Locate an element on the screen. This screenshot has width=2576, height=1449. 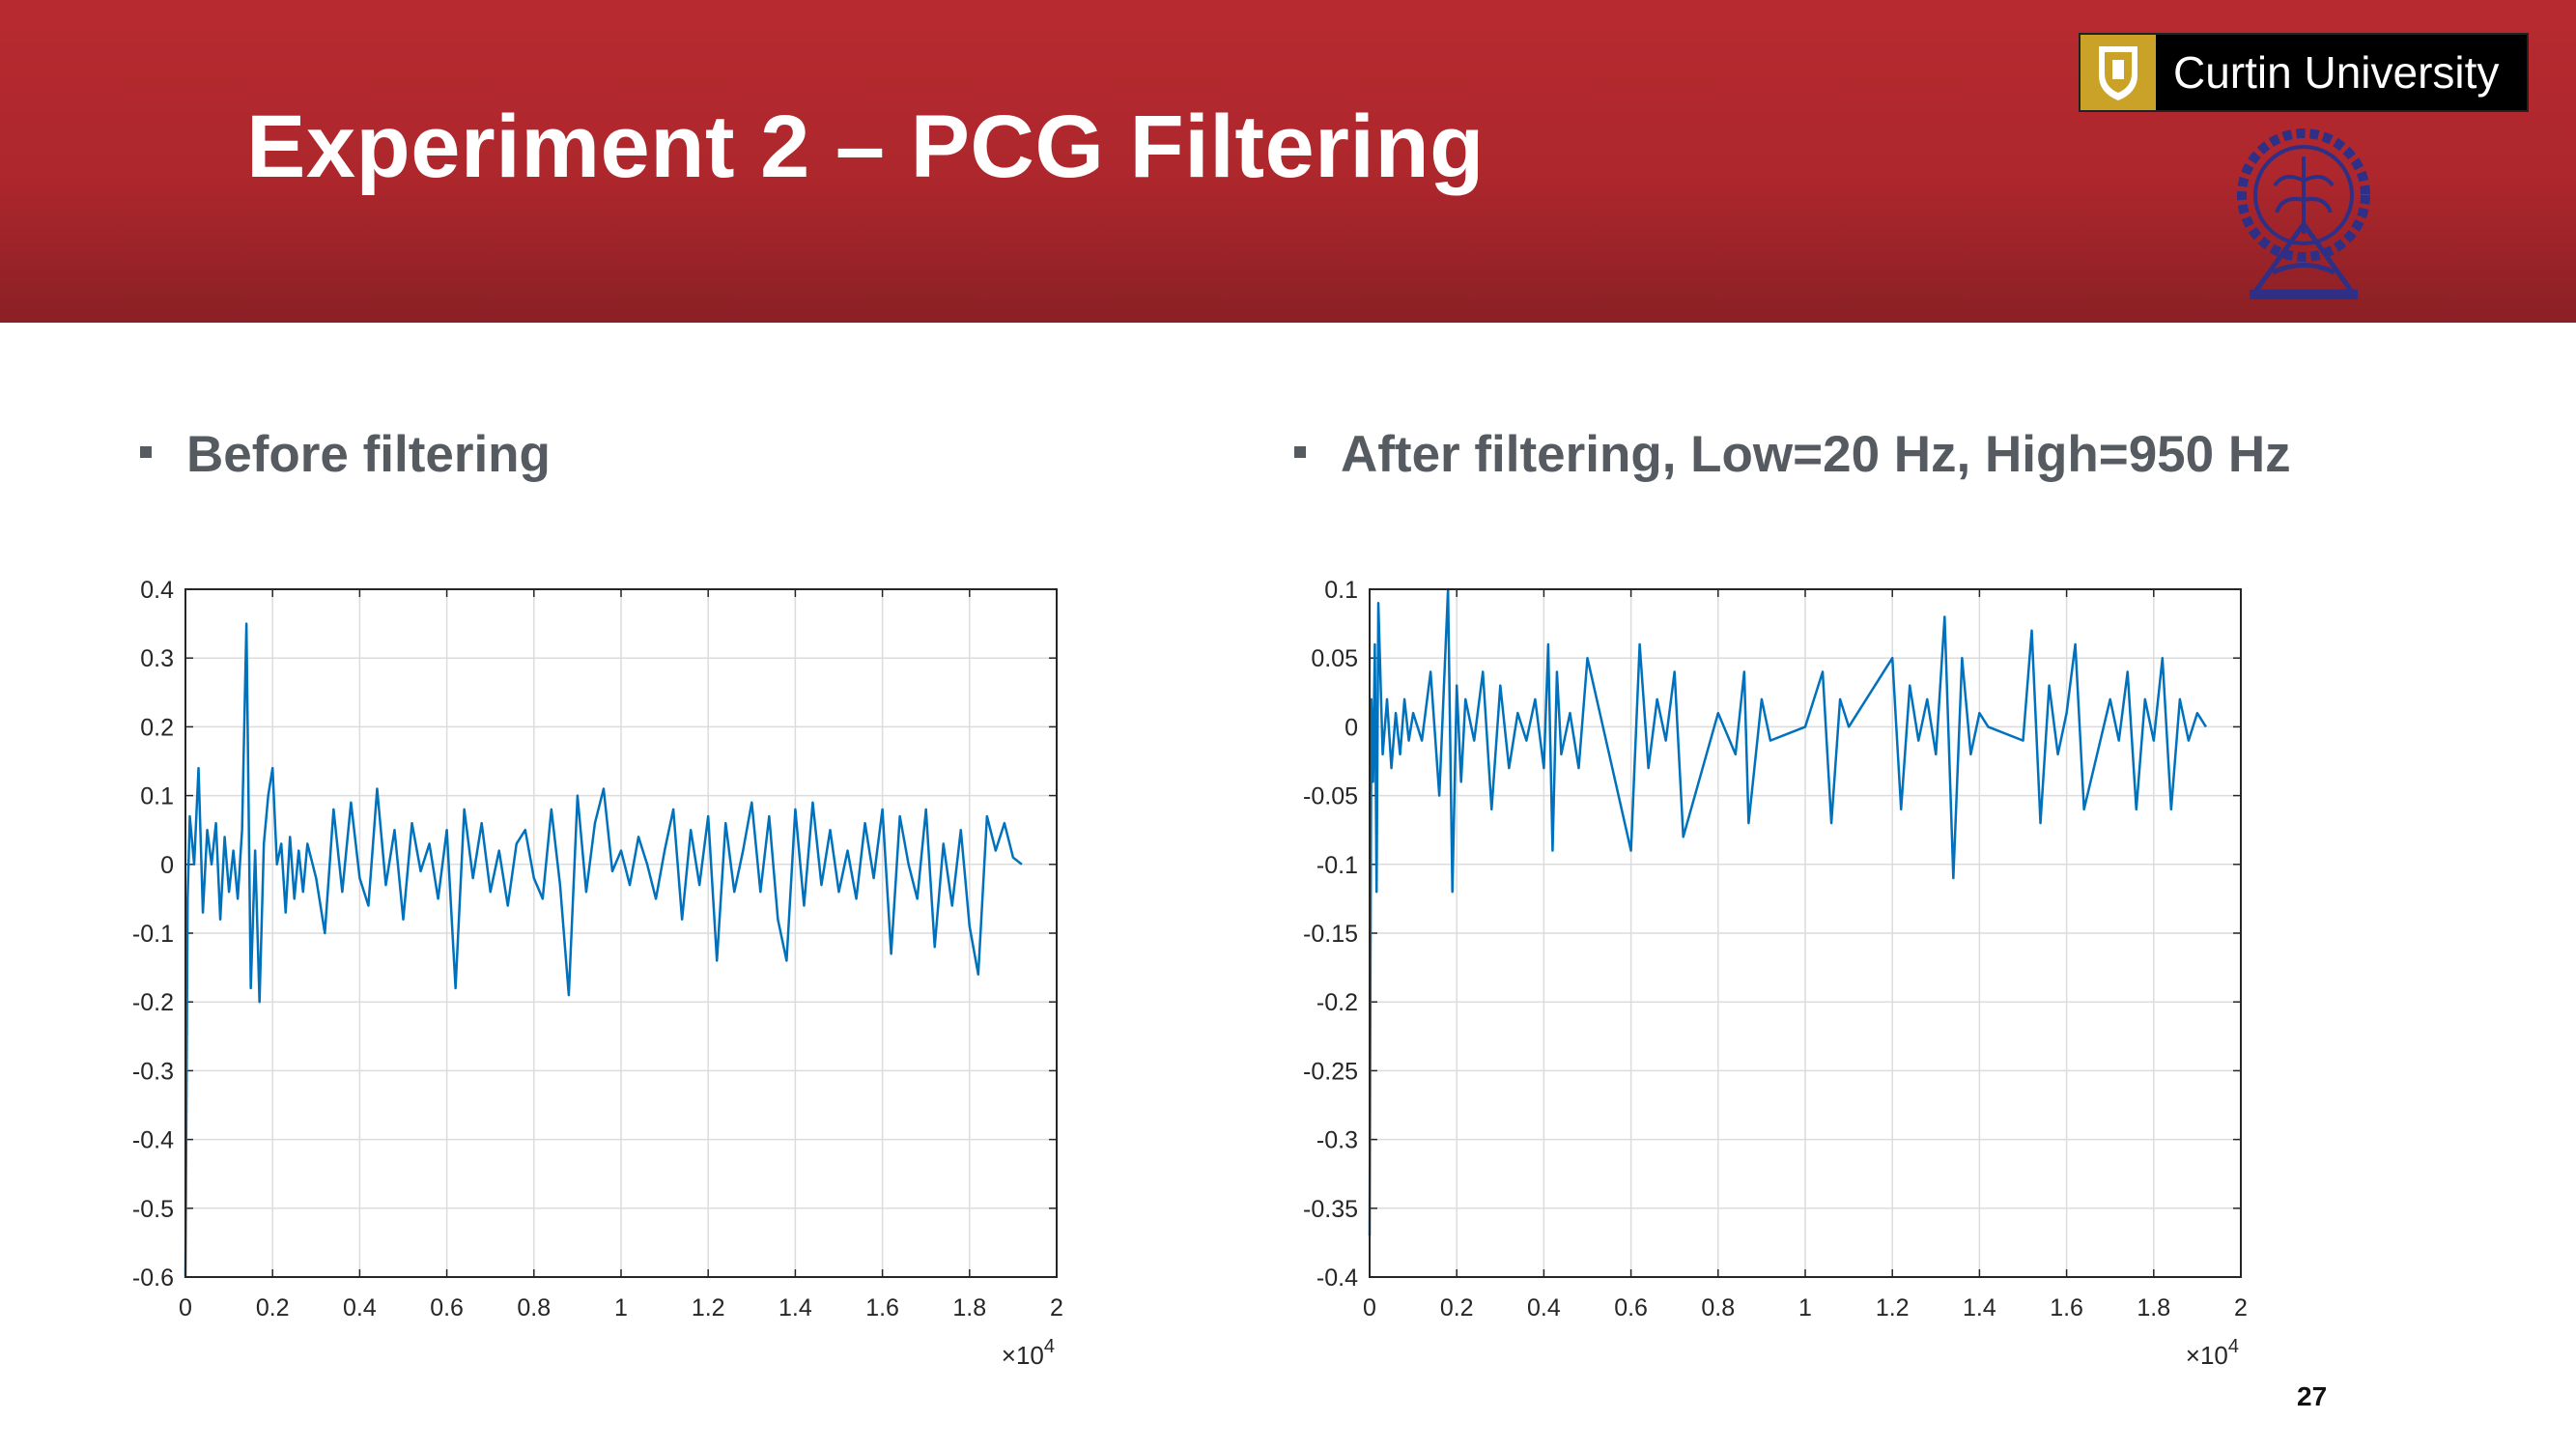
institute-emblem-icon is located at coordinates (2303, 214).